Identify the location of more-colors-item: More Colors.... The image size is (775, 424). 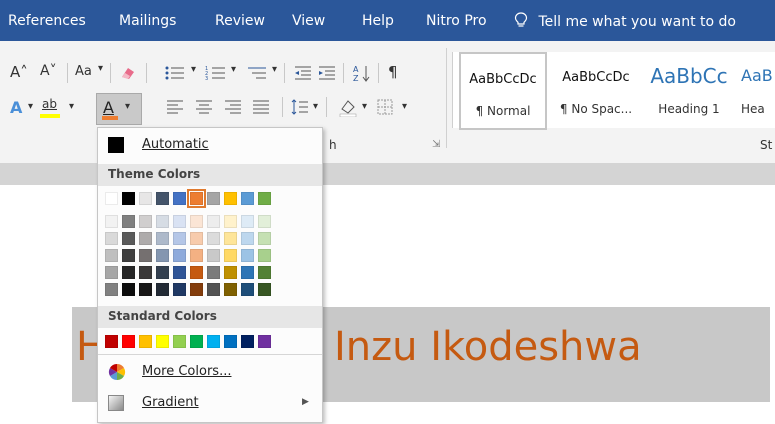
(210, 372).